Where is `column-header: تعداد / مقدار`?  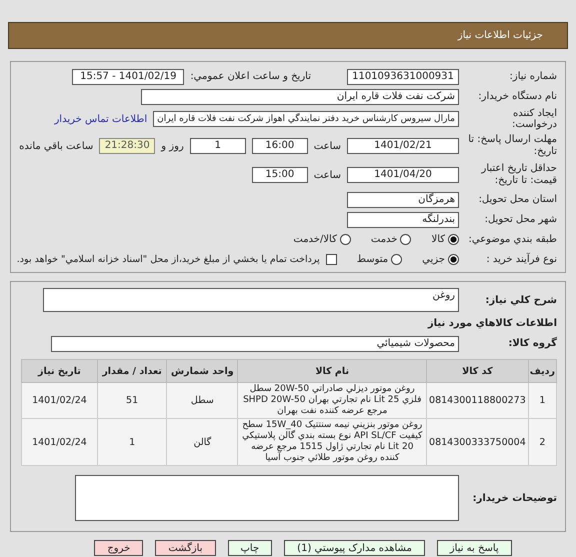
column-header: تعداد / مقدار is located at coordinates (132, 371).